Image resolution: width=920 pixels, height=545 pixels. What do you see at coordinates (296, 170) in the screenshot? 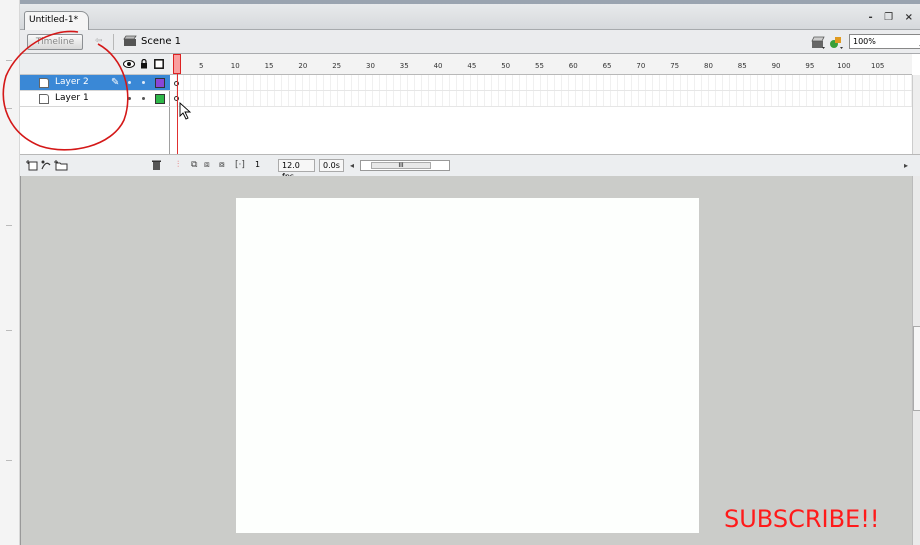
I see `frame-rate: 12.0 fps` at bounding box center [296, 170].